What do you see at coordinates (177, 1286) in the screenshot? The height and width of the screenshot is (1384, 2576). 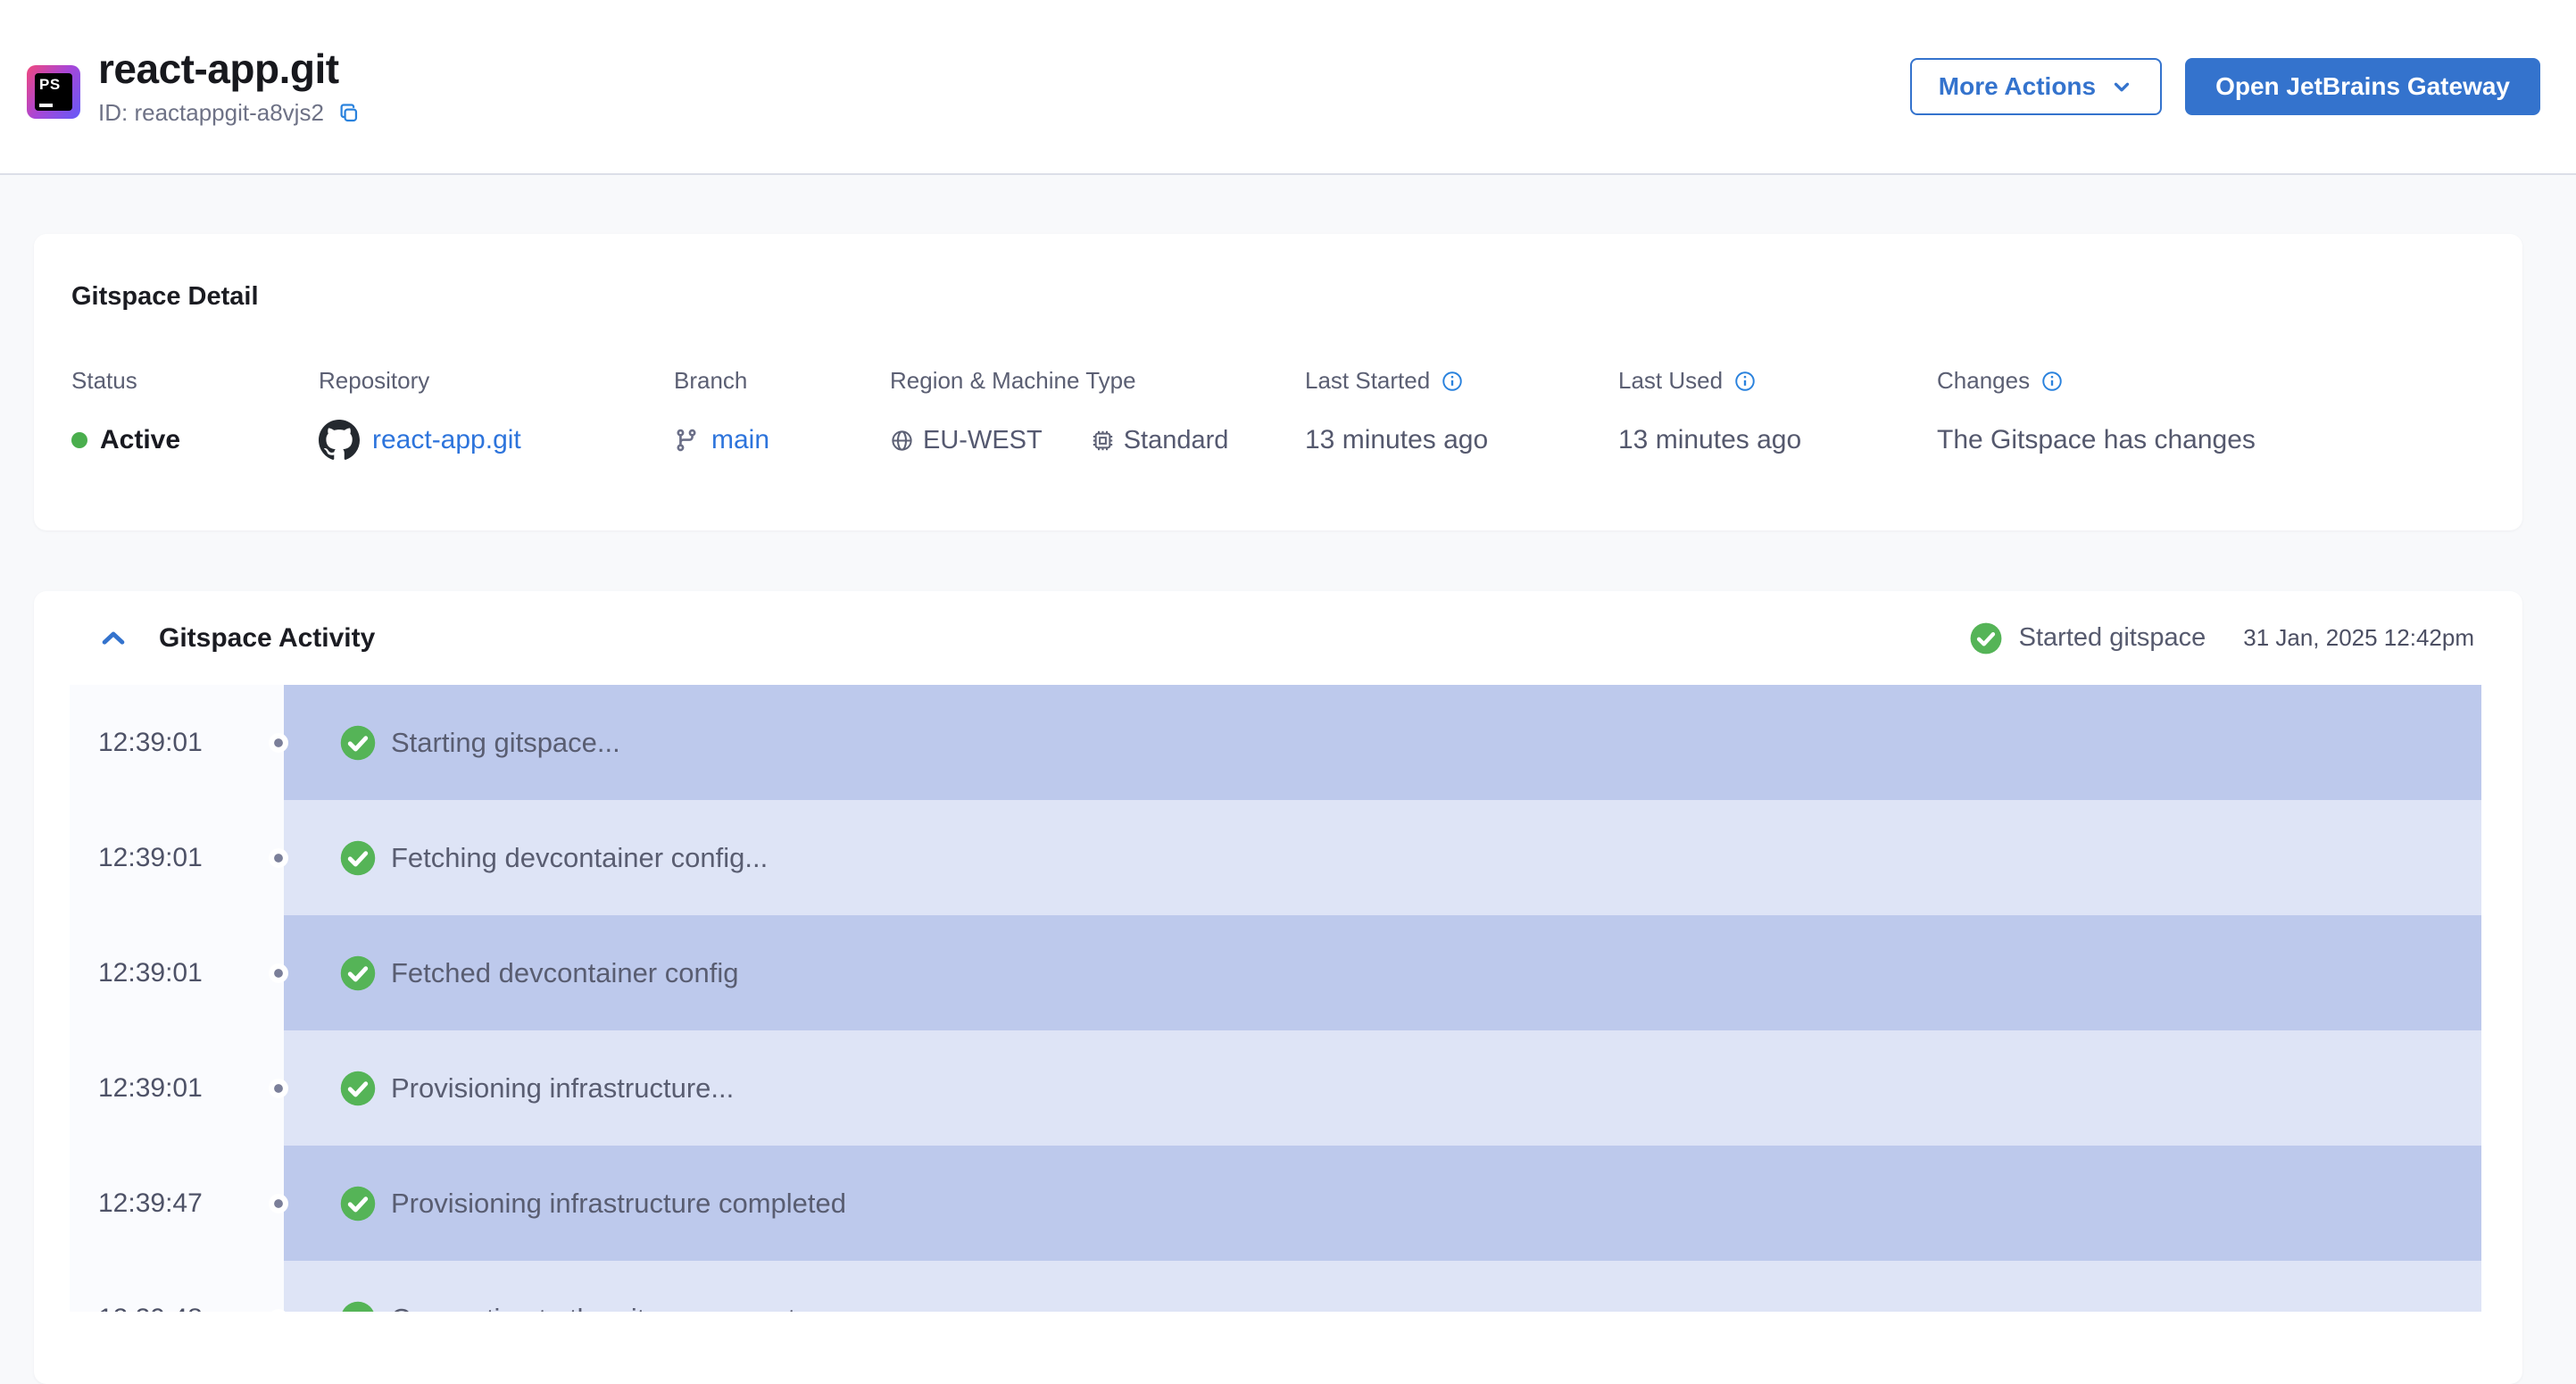 I see `event-time: 12:39:48` at bounding box center [177, 1286].